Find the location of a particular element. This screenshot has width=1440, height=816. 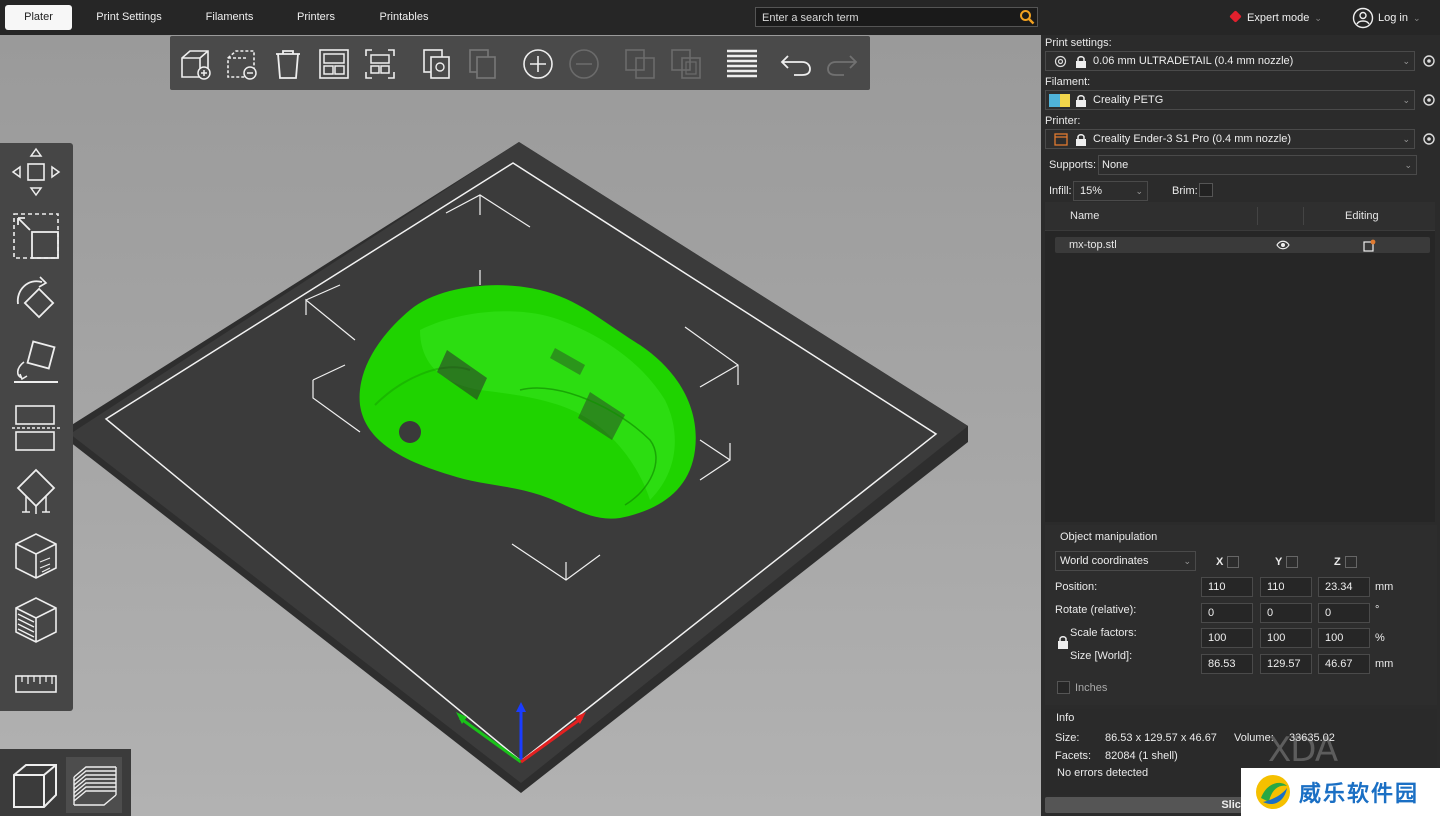

arrange-button is located at coordinates (334, 64).